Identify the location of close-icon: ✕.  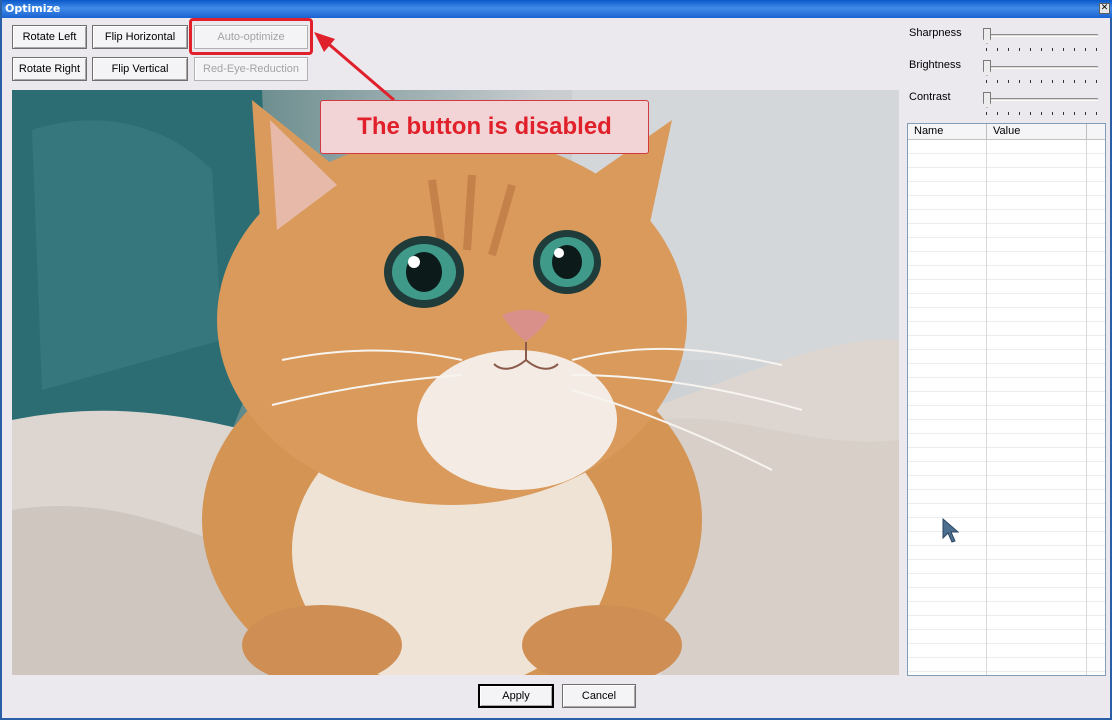
(1104, 8).